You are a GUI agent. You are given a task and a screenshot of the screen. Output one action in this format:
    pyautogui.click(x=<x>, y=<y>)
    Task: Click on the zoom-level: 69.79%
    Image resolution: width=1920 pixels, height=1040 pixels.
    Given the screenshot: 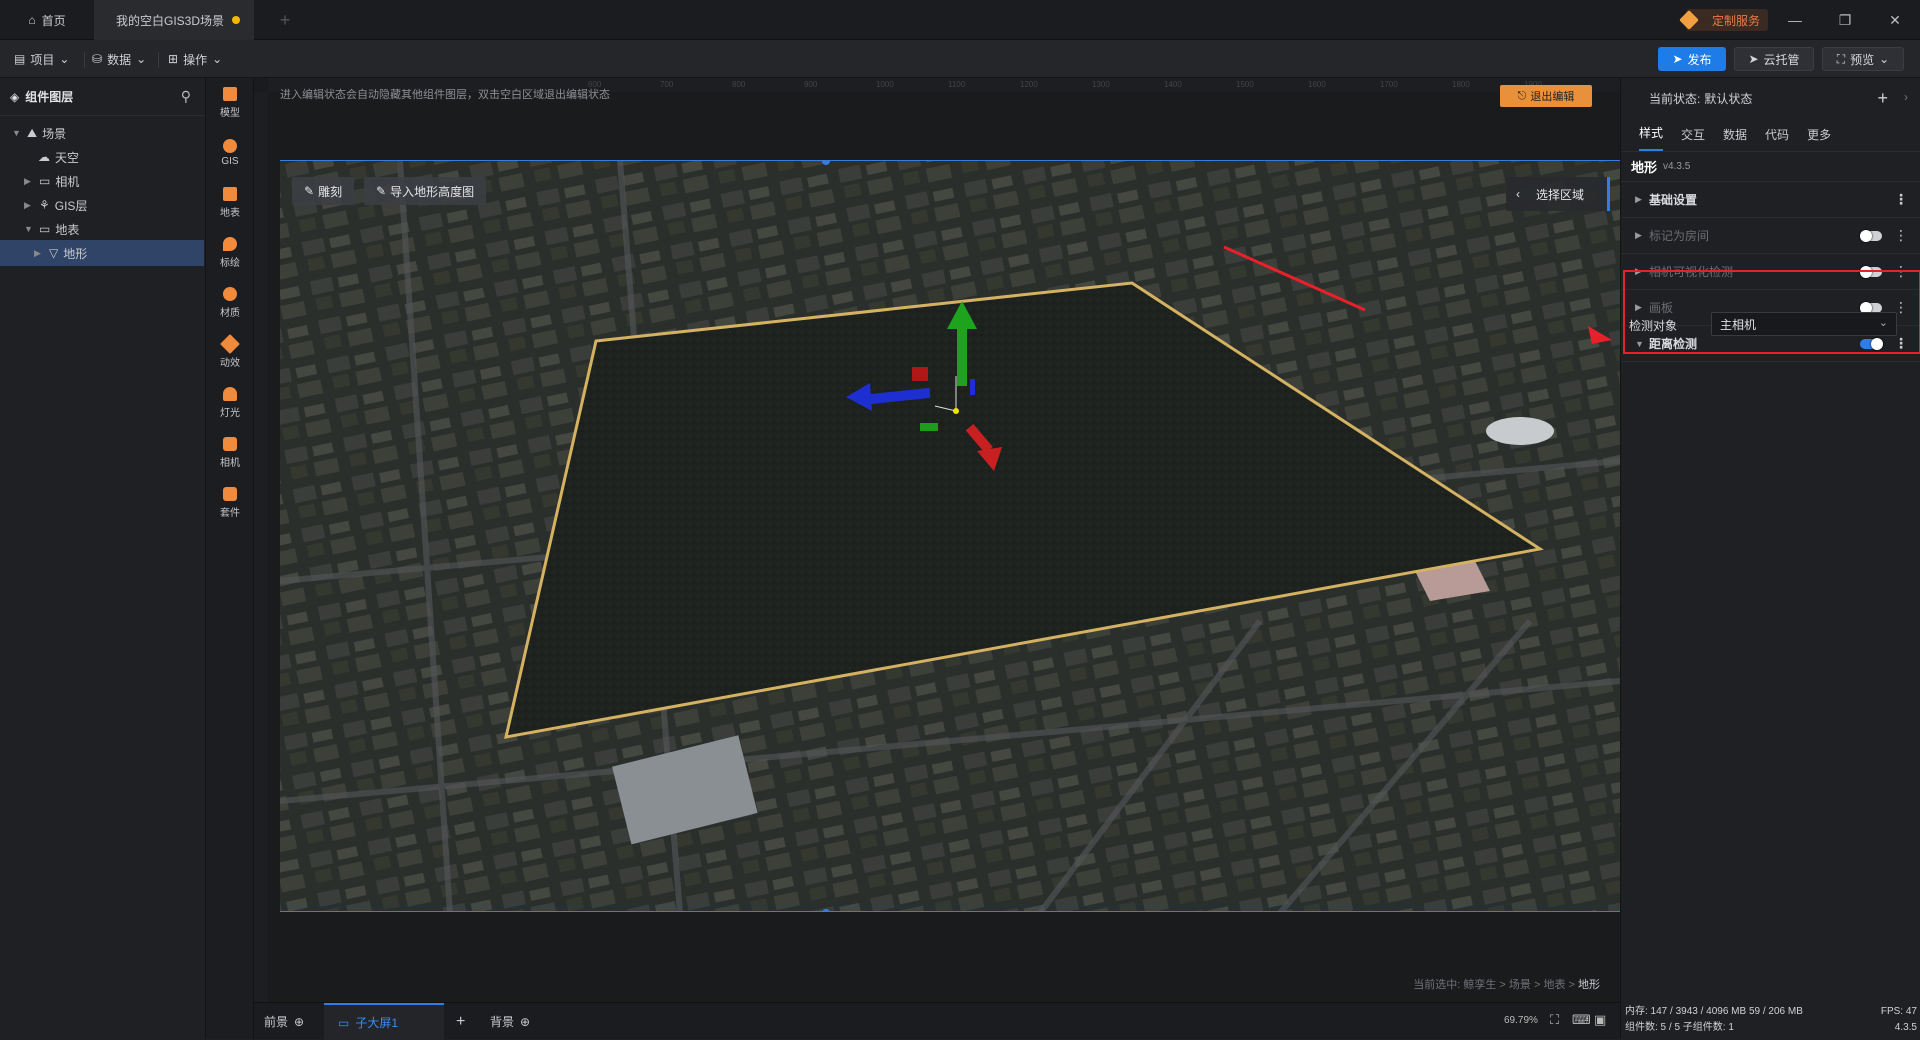 What is the action you would take?
    pyautogui.click(x=1521, y=1020)
    